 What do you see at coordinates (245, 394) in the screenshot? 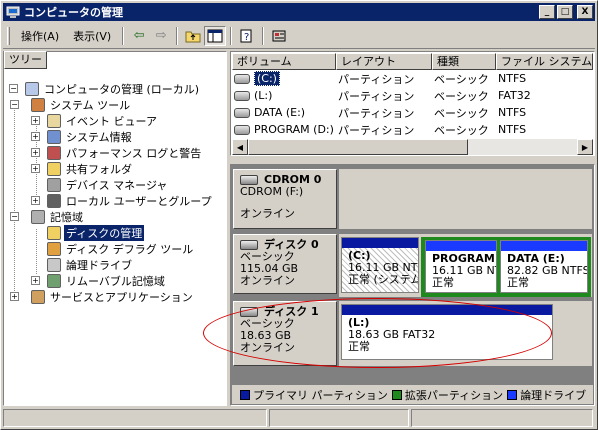
I see `legend-swatch-primary` at bounding box center [245, 394].